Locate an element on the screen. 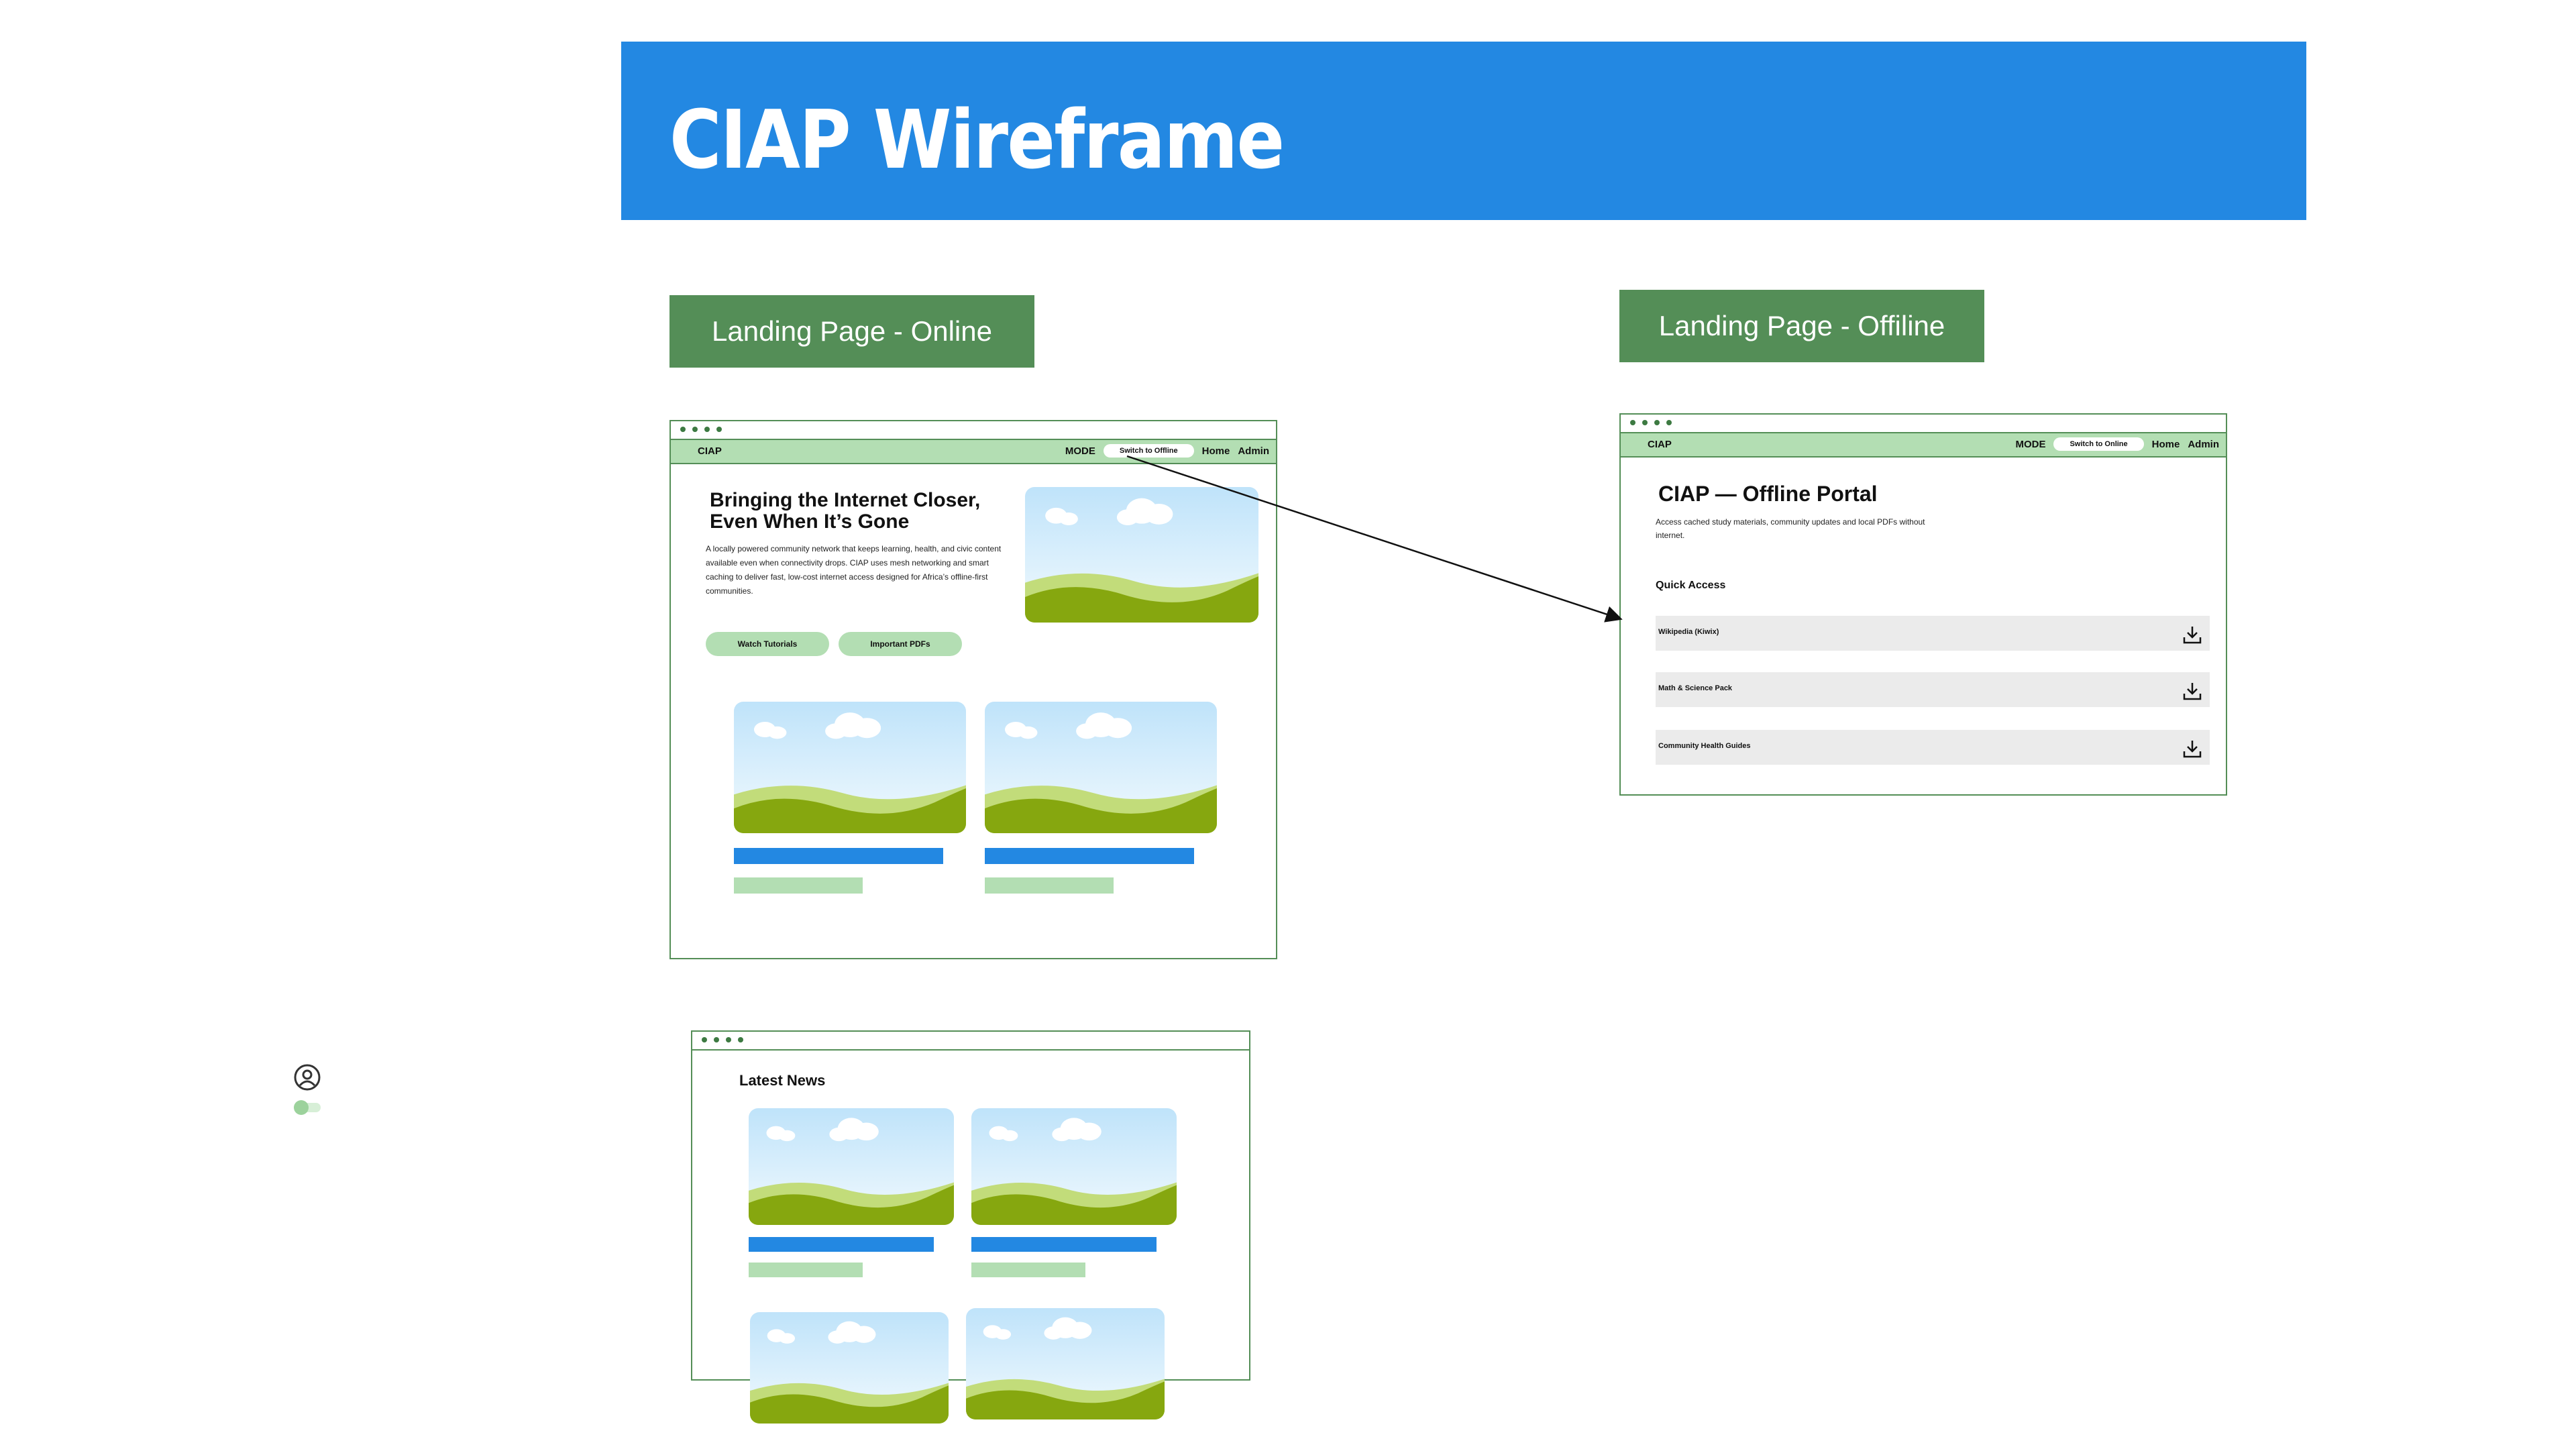 This screenshot has height=1449, width=2576. label-landing-offline: Landing Page - Offiline is located at coordinates (1801, 326).